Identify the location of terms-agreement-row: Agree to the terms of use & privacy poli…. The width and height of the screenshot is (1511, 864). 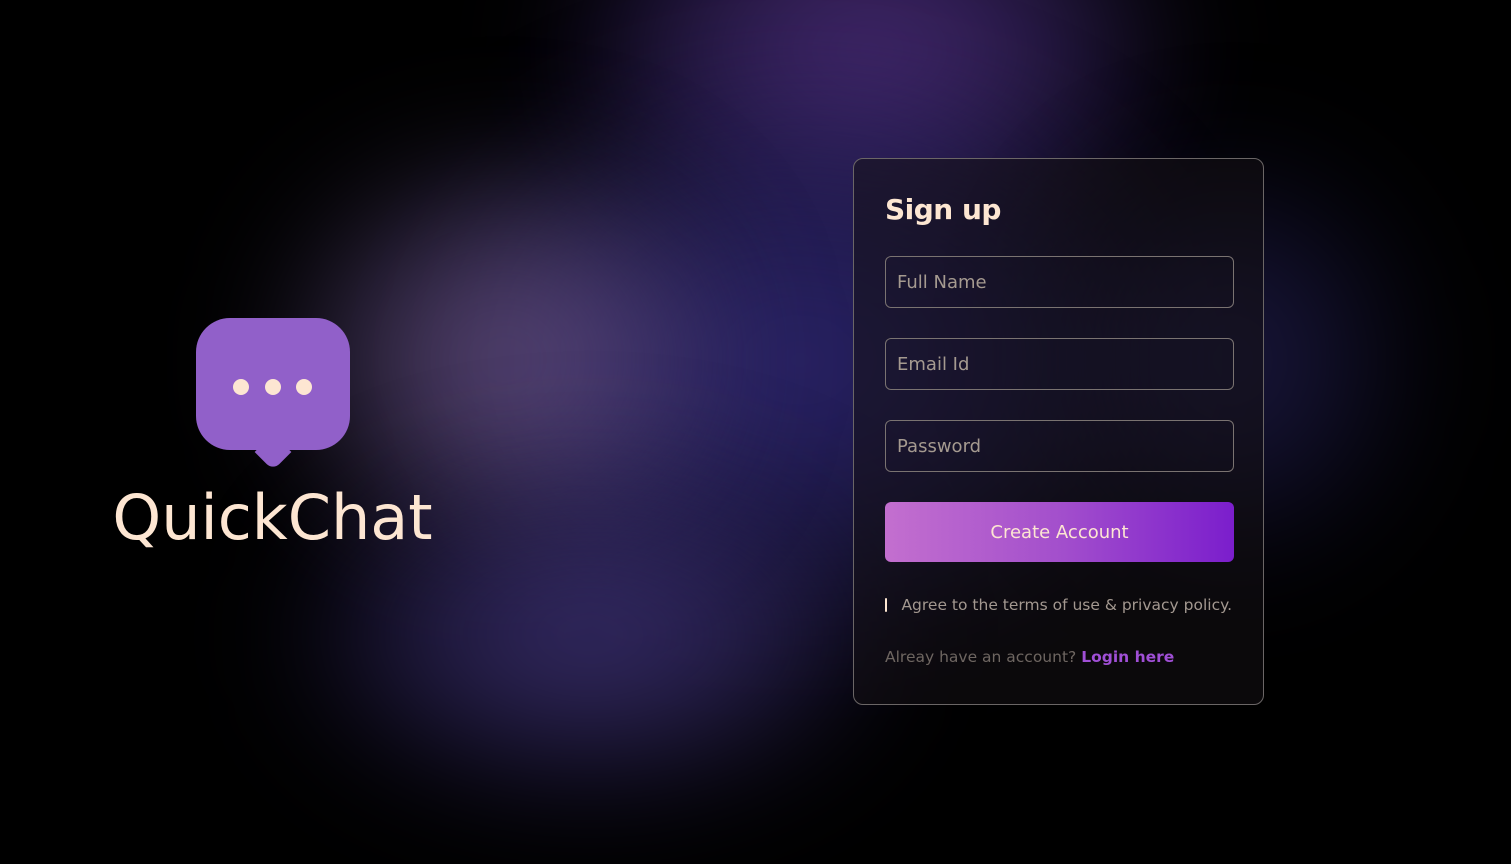
(1058, 605).